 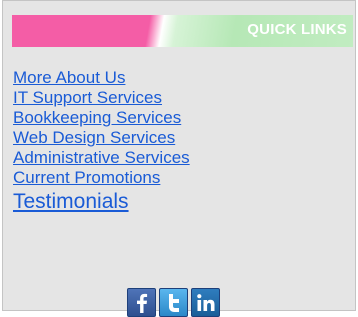 I want to click on header-title: QUICK LINKS, so click(x=297, y=29).